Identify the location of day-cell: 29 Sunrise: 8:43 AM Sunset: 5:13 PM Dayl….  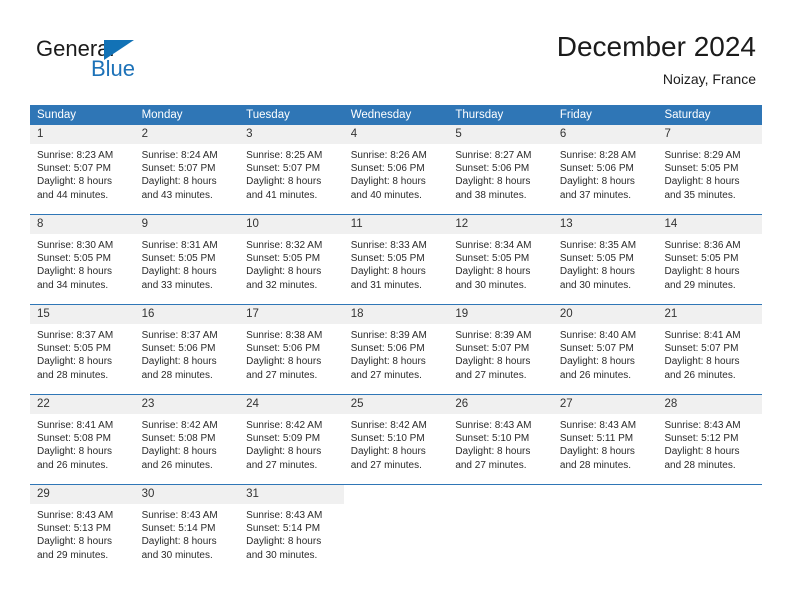
(82, 529).